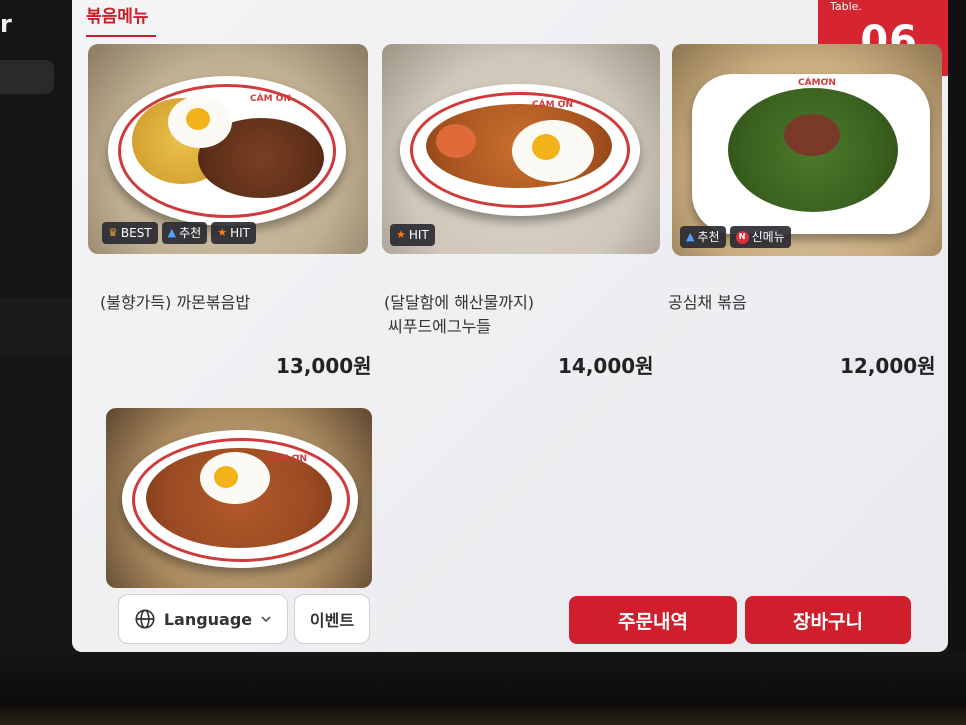 The width and height of the screenshot is (966, 725). I want to click on menu-item-price: 14,000원, so click(606, 366).